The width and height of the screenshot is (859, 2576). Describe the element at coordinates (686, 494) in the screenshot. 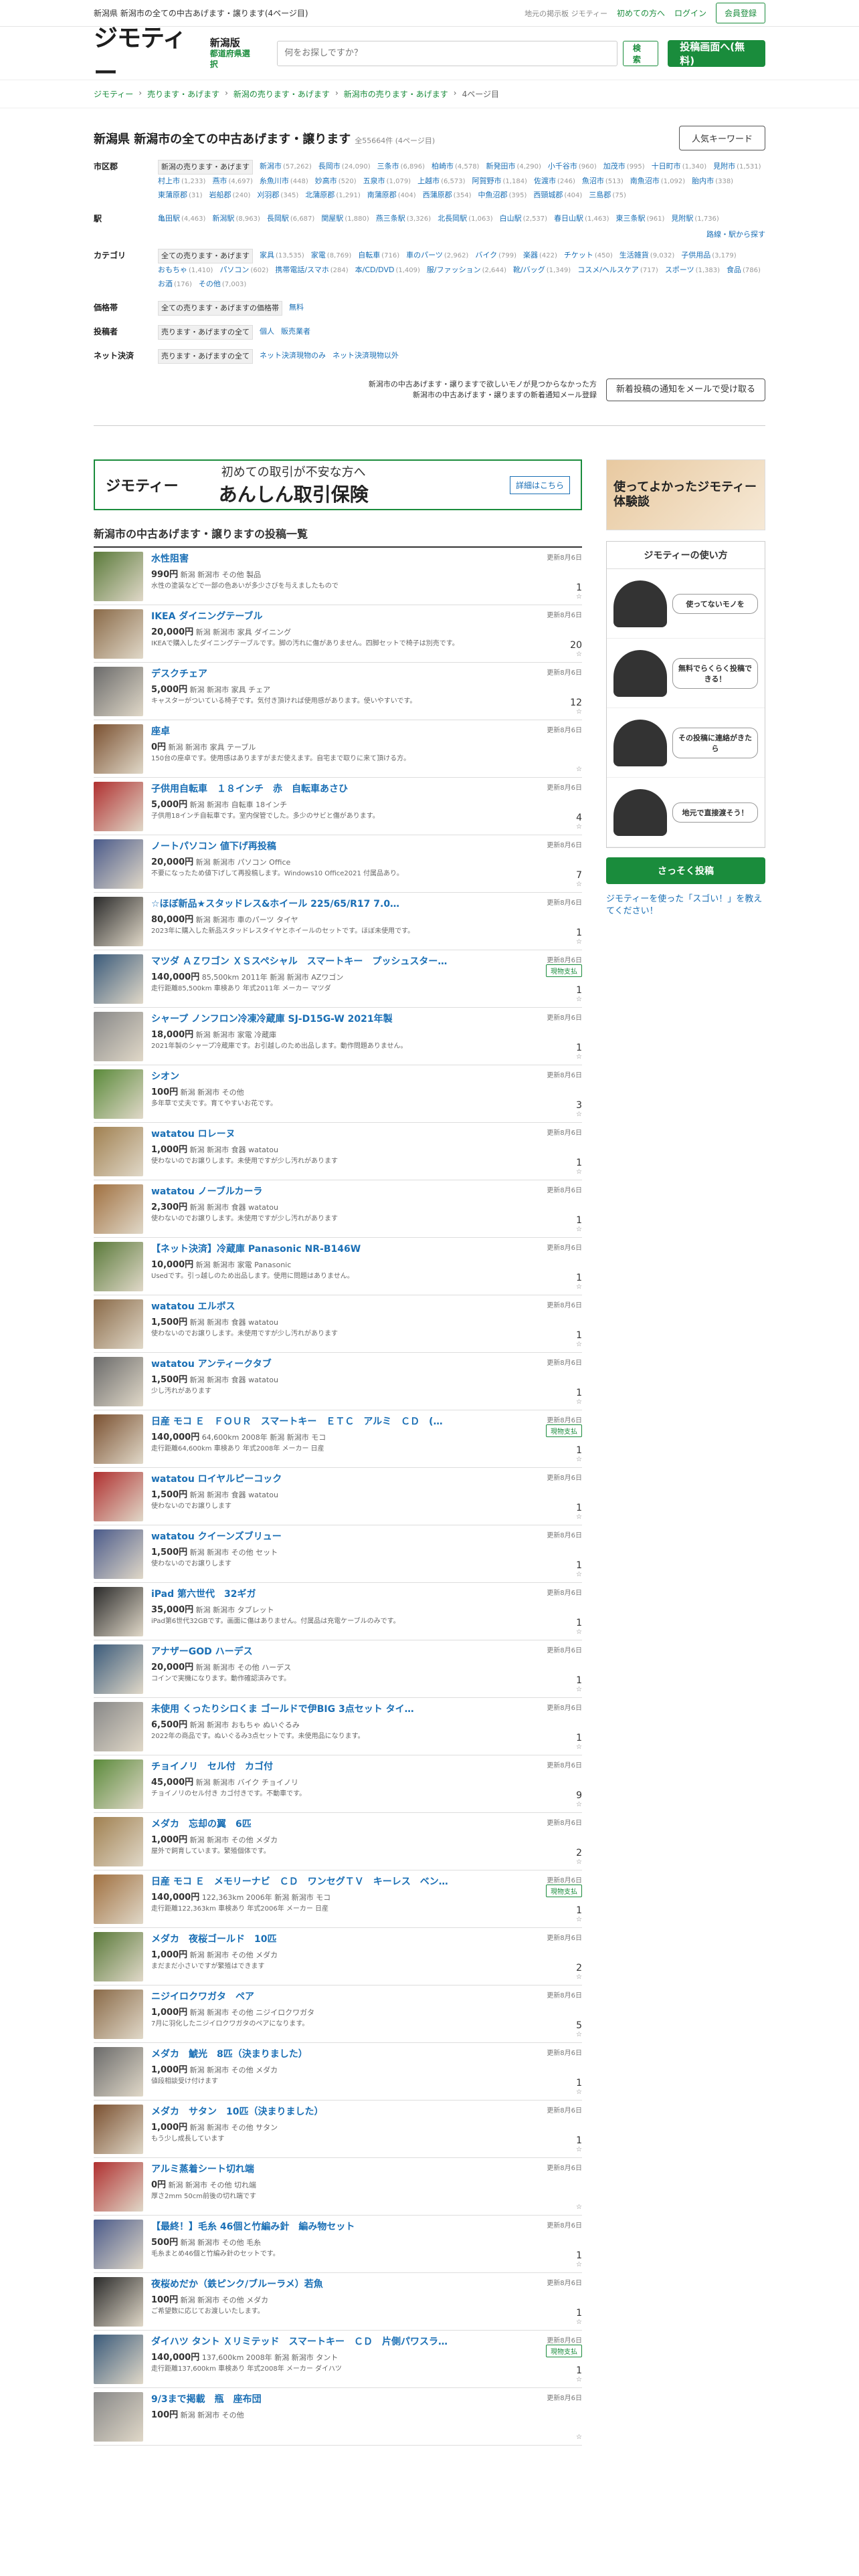

I see `experience-ad: 使ってよかったジモティー体験談` at that location.